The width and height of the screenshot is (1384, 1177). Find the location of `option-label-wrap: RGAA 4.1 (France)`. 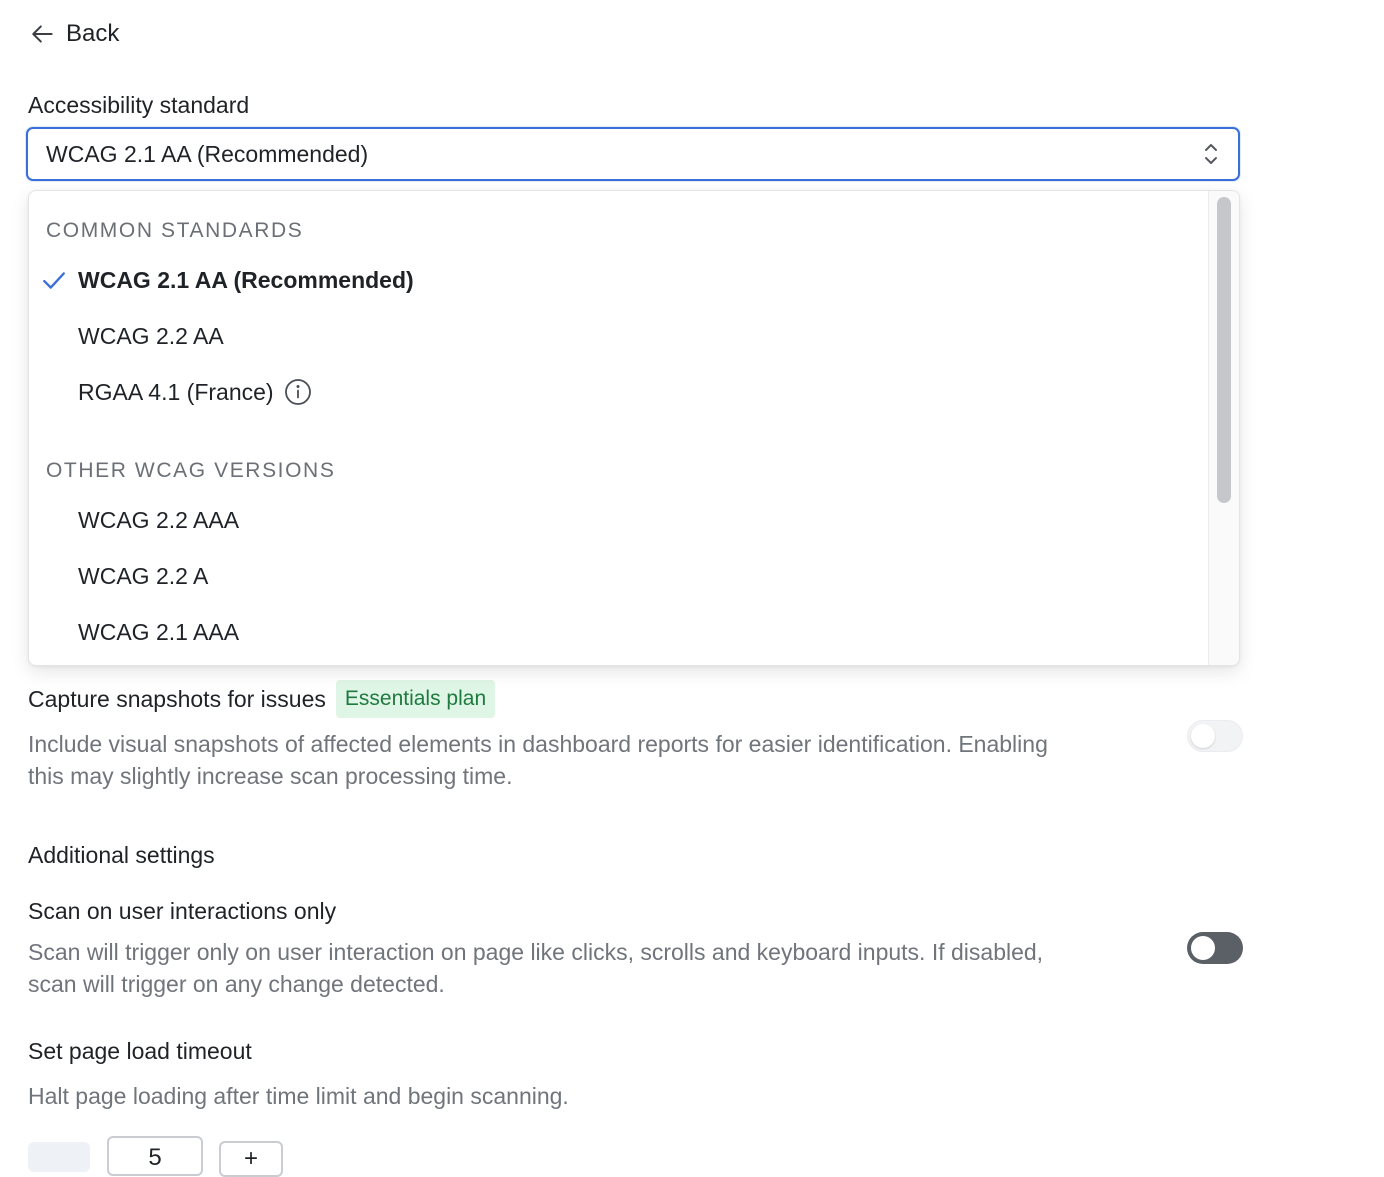

option-label-wrap: RGAA 4.1 (France) is located at coordinates (195, 392).